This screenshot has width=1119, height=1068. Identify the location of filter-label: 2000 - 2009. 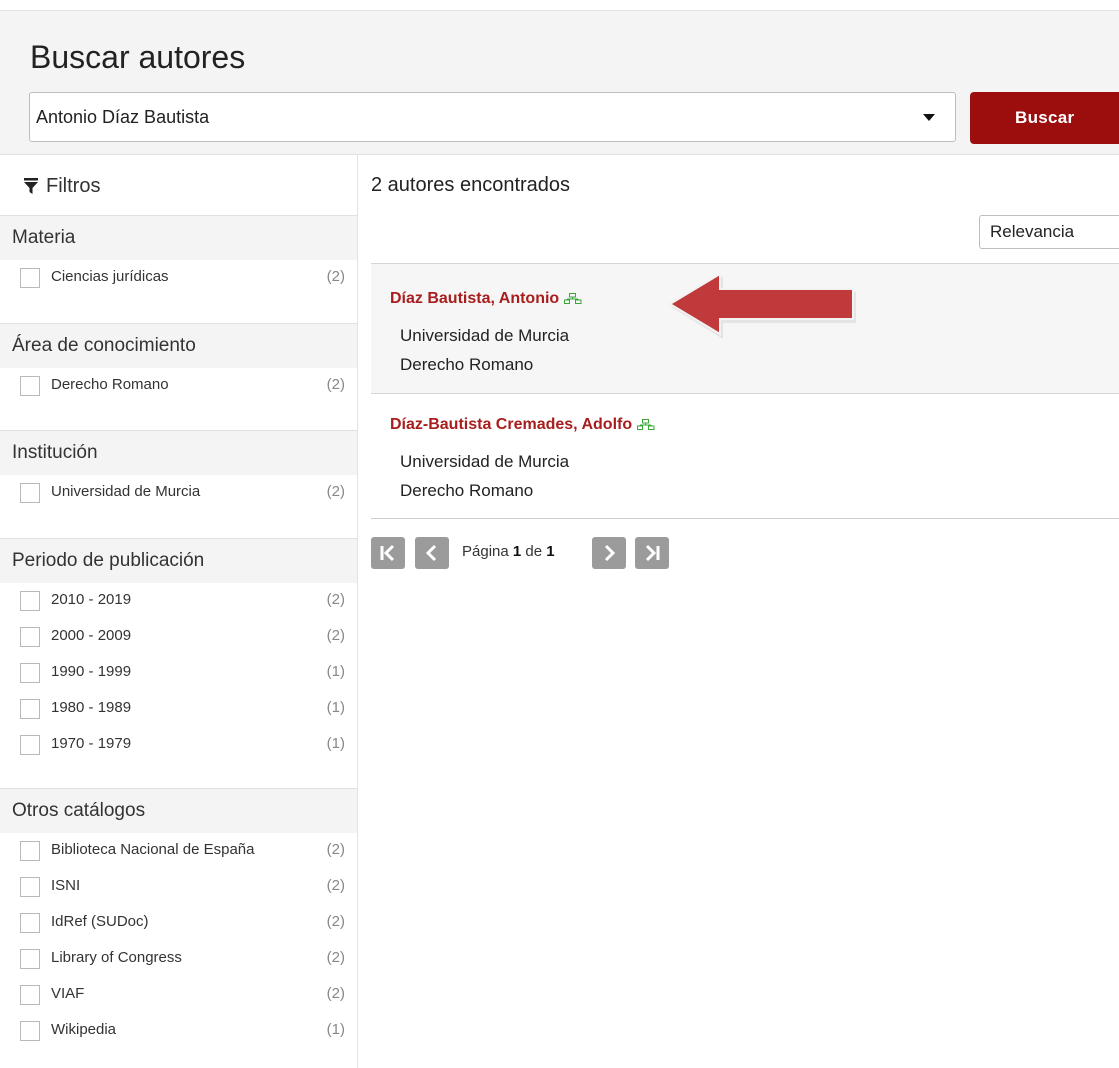
(91, 635).